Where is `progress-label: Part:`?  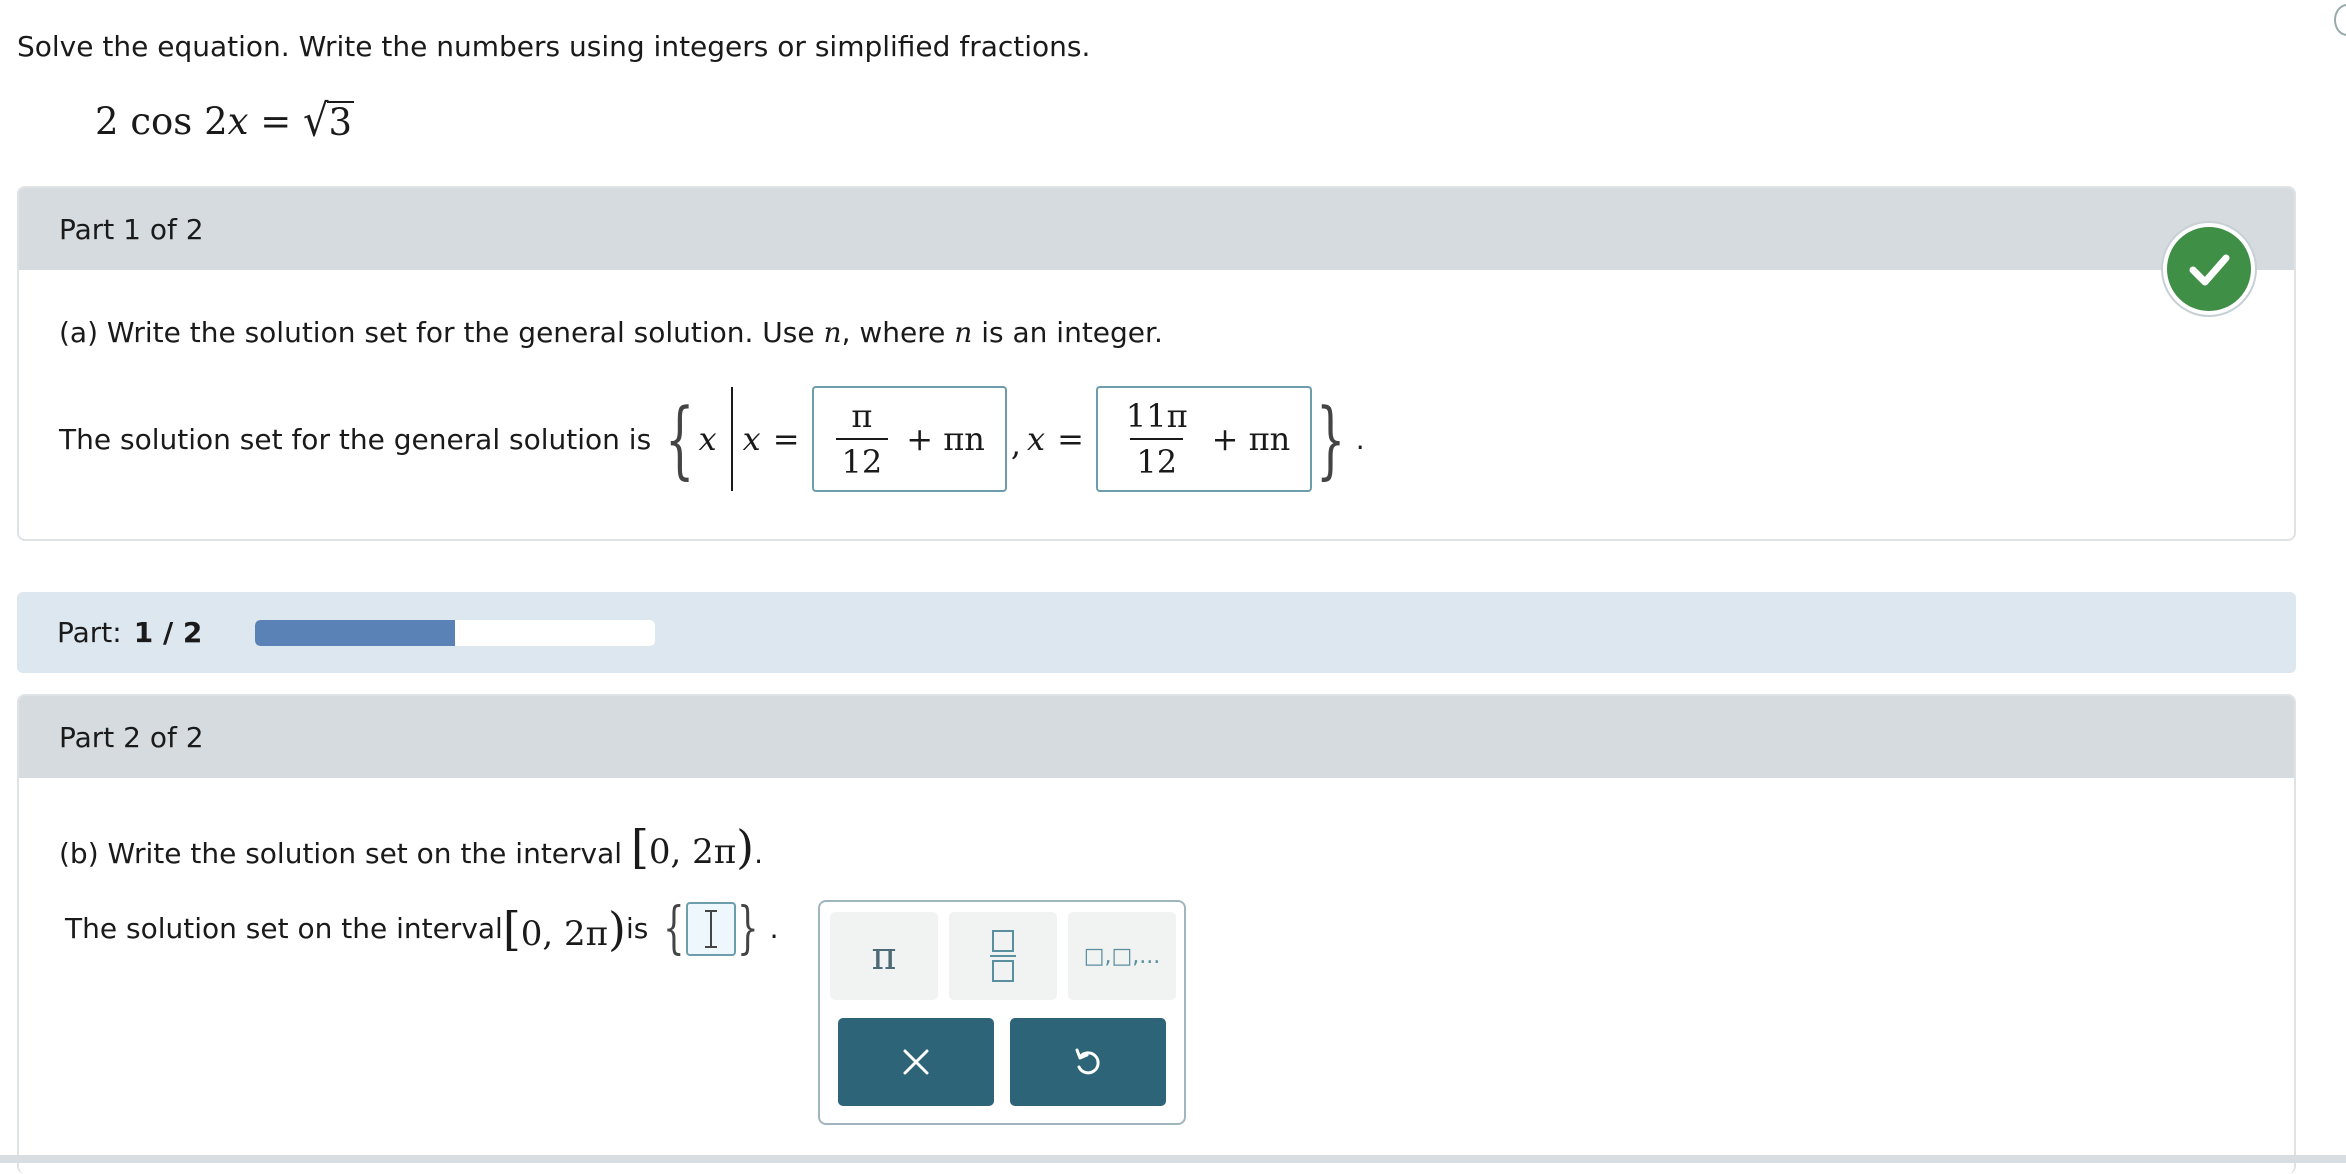 progress-label: Part: is located at coordinates (89, 632).